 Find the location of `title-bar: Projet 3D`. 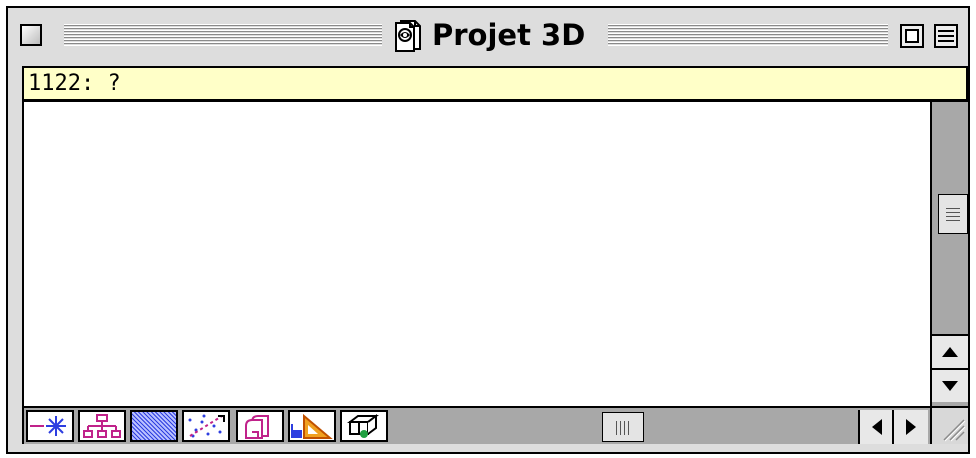

title-bar: Projet 3D is located at coordinates (488, 35).